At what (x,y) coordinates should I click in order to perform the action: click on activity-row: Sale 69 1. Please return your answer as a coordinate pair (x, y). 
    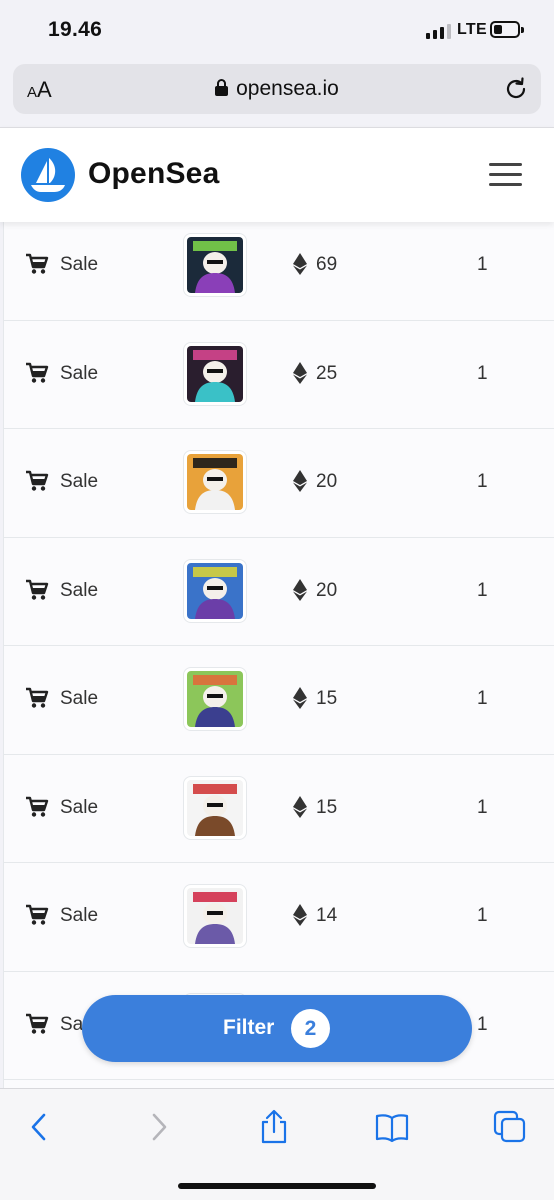
    Looking at the image, I should click on (279, 266).